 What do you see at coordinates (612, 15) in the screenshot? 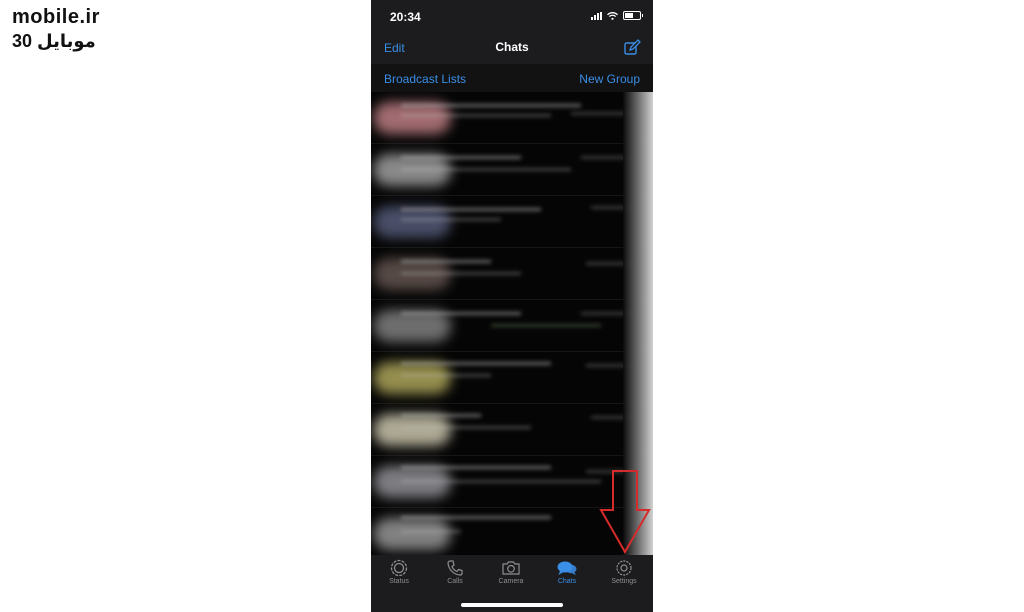
I see `wifi-icon` at bounding box center [612, 15].